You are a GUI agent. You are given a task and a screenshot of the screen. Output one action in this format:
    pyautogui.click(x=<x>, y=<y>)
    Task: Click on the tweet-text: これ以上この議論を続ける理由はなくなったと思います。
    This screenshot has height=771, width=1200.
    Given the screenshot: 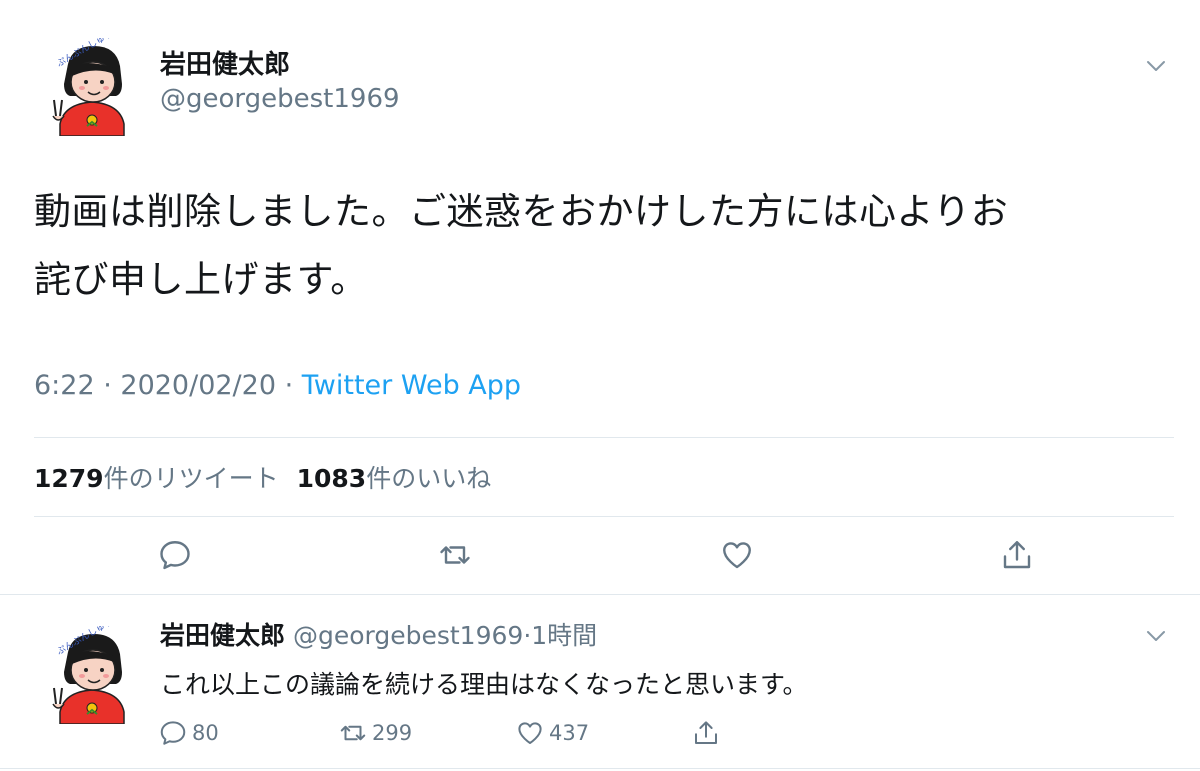 What is the action you would take?
    pyautogui.click(x=484, y=684)
    